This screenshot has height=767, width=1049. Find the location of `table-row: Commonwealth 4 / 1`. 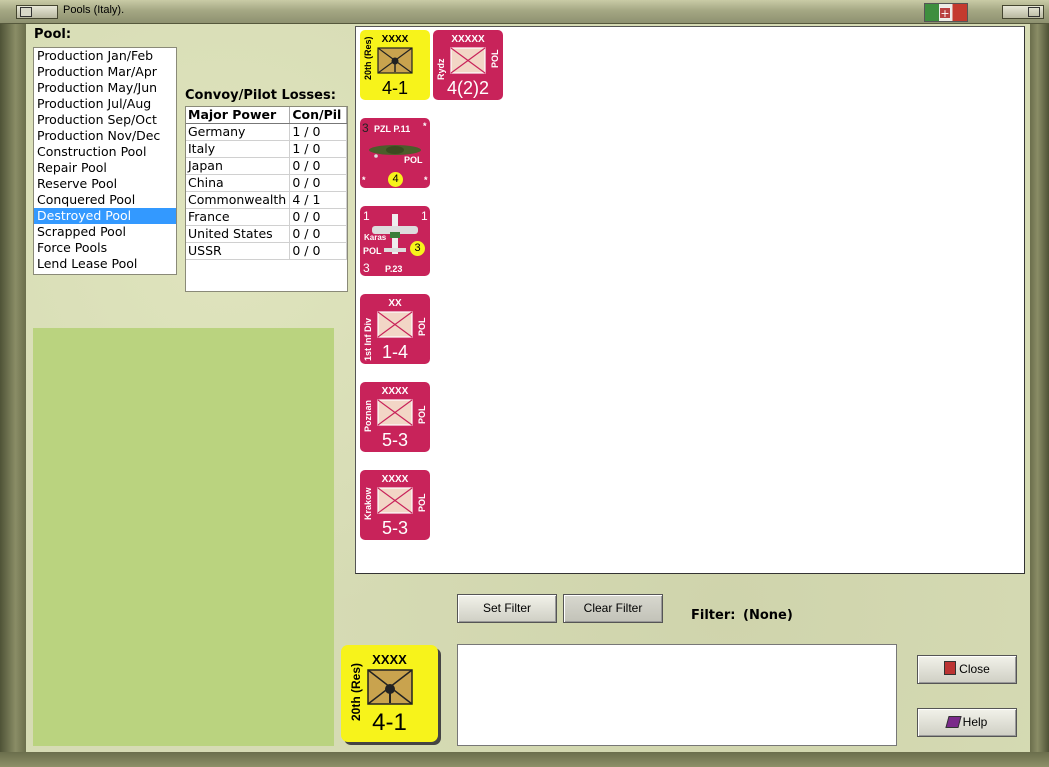

table-row: Commonwealth 4 / 1 is located at coordinates (266, 200).